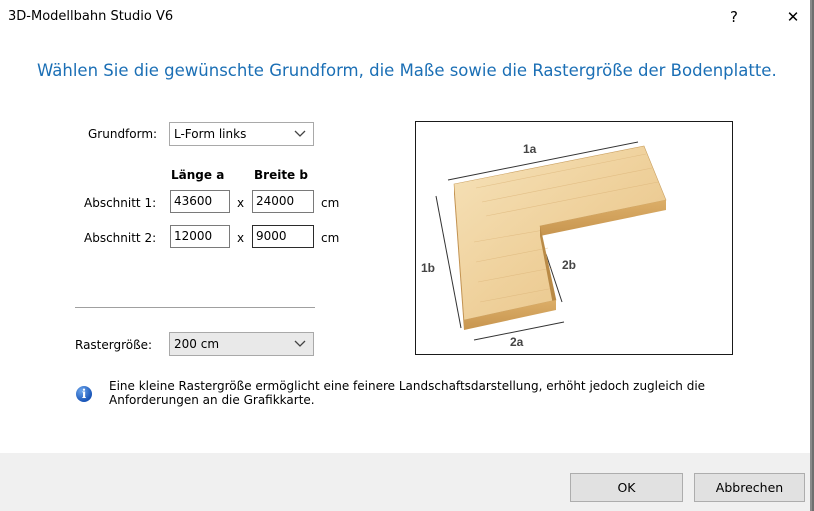 Image resolution: width=814 pixels, height=511 pixels. Describe the element at coordinates (241, 344) in the screenshot. I see `rastergroesse-select: 200 cm` at that location.